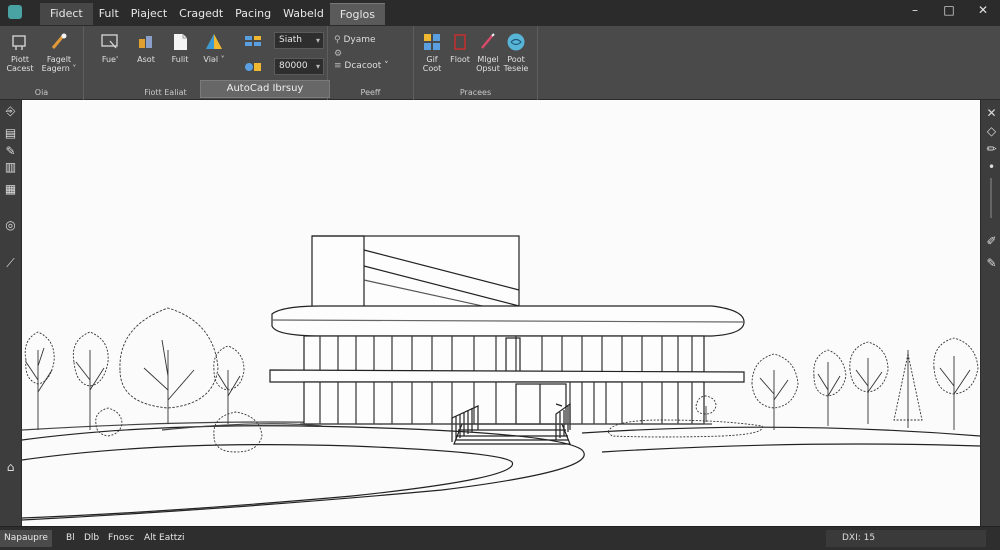  I want to click on right-toolbar: ✕ ◇ ✏ • ✐ ✎, so click(990, 313).